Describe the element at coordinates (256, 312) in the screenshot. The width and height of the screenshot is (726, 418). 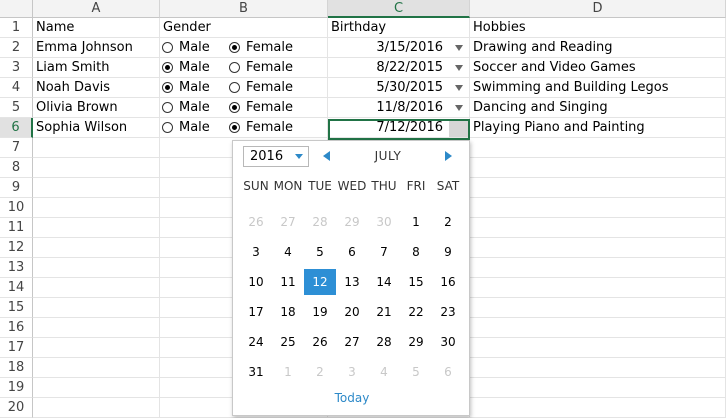
I see `calendar-day: 17` at that location.